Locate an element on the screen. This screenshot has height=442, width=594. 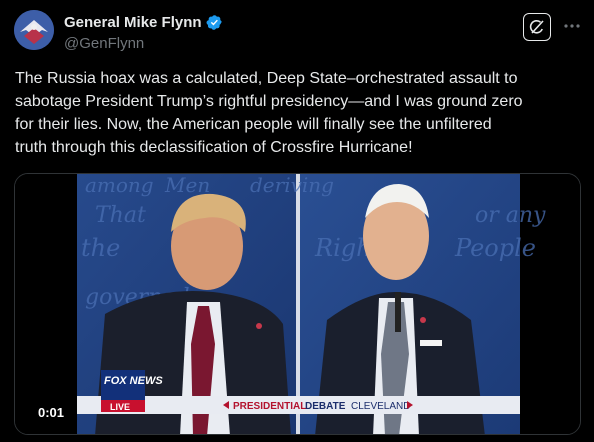
avatar is located at coordinates (34, 30).